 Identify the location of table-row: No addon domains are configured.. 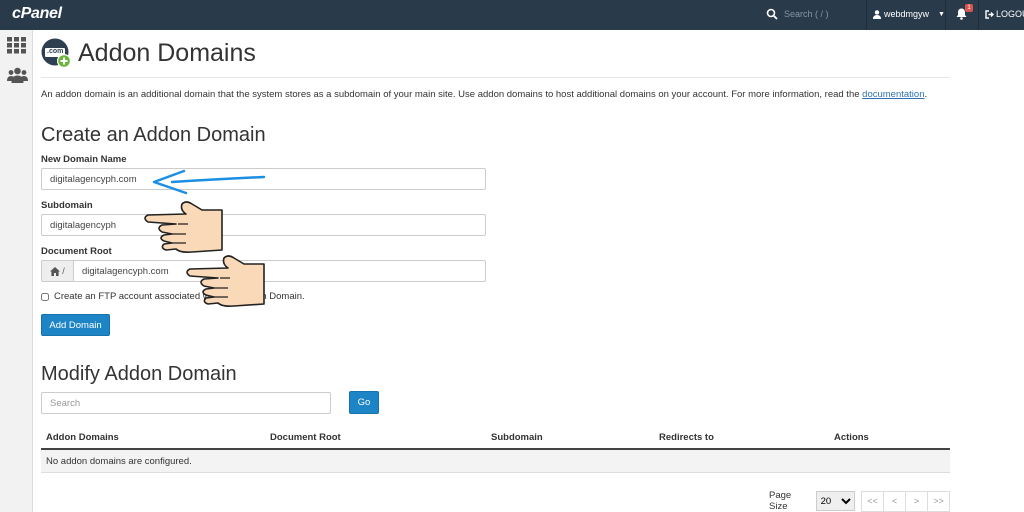
(495, 461).